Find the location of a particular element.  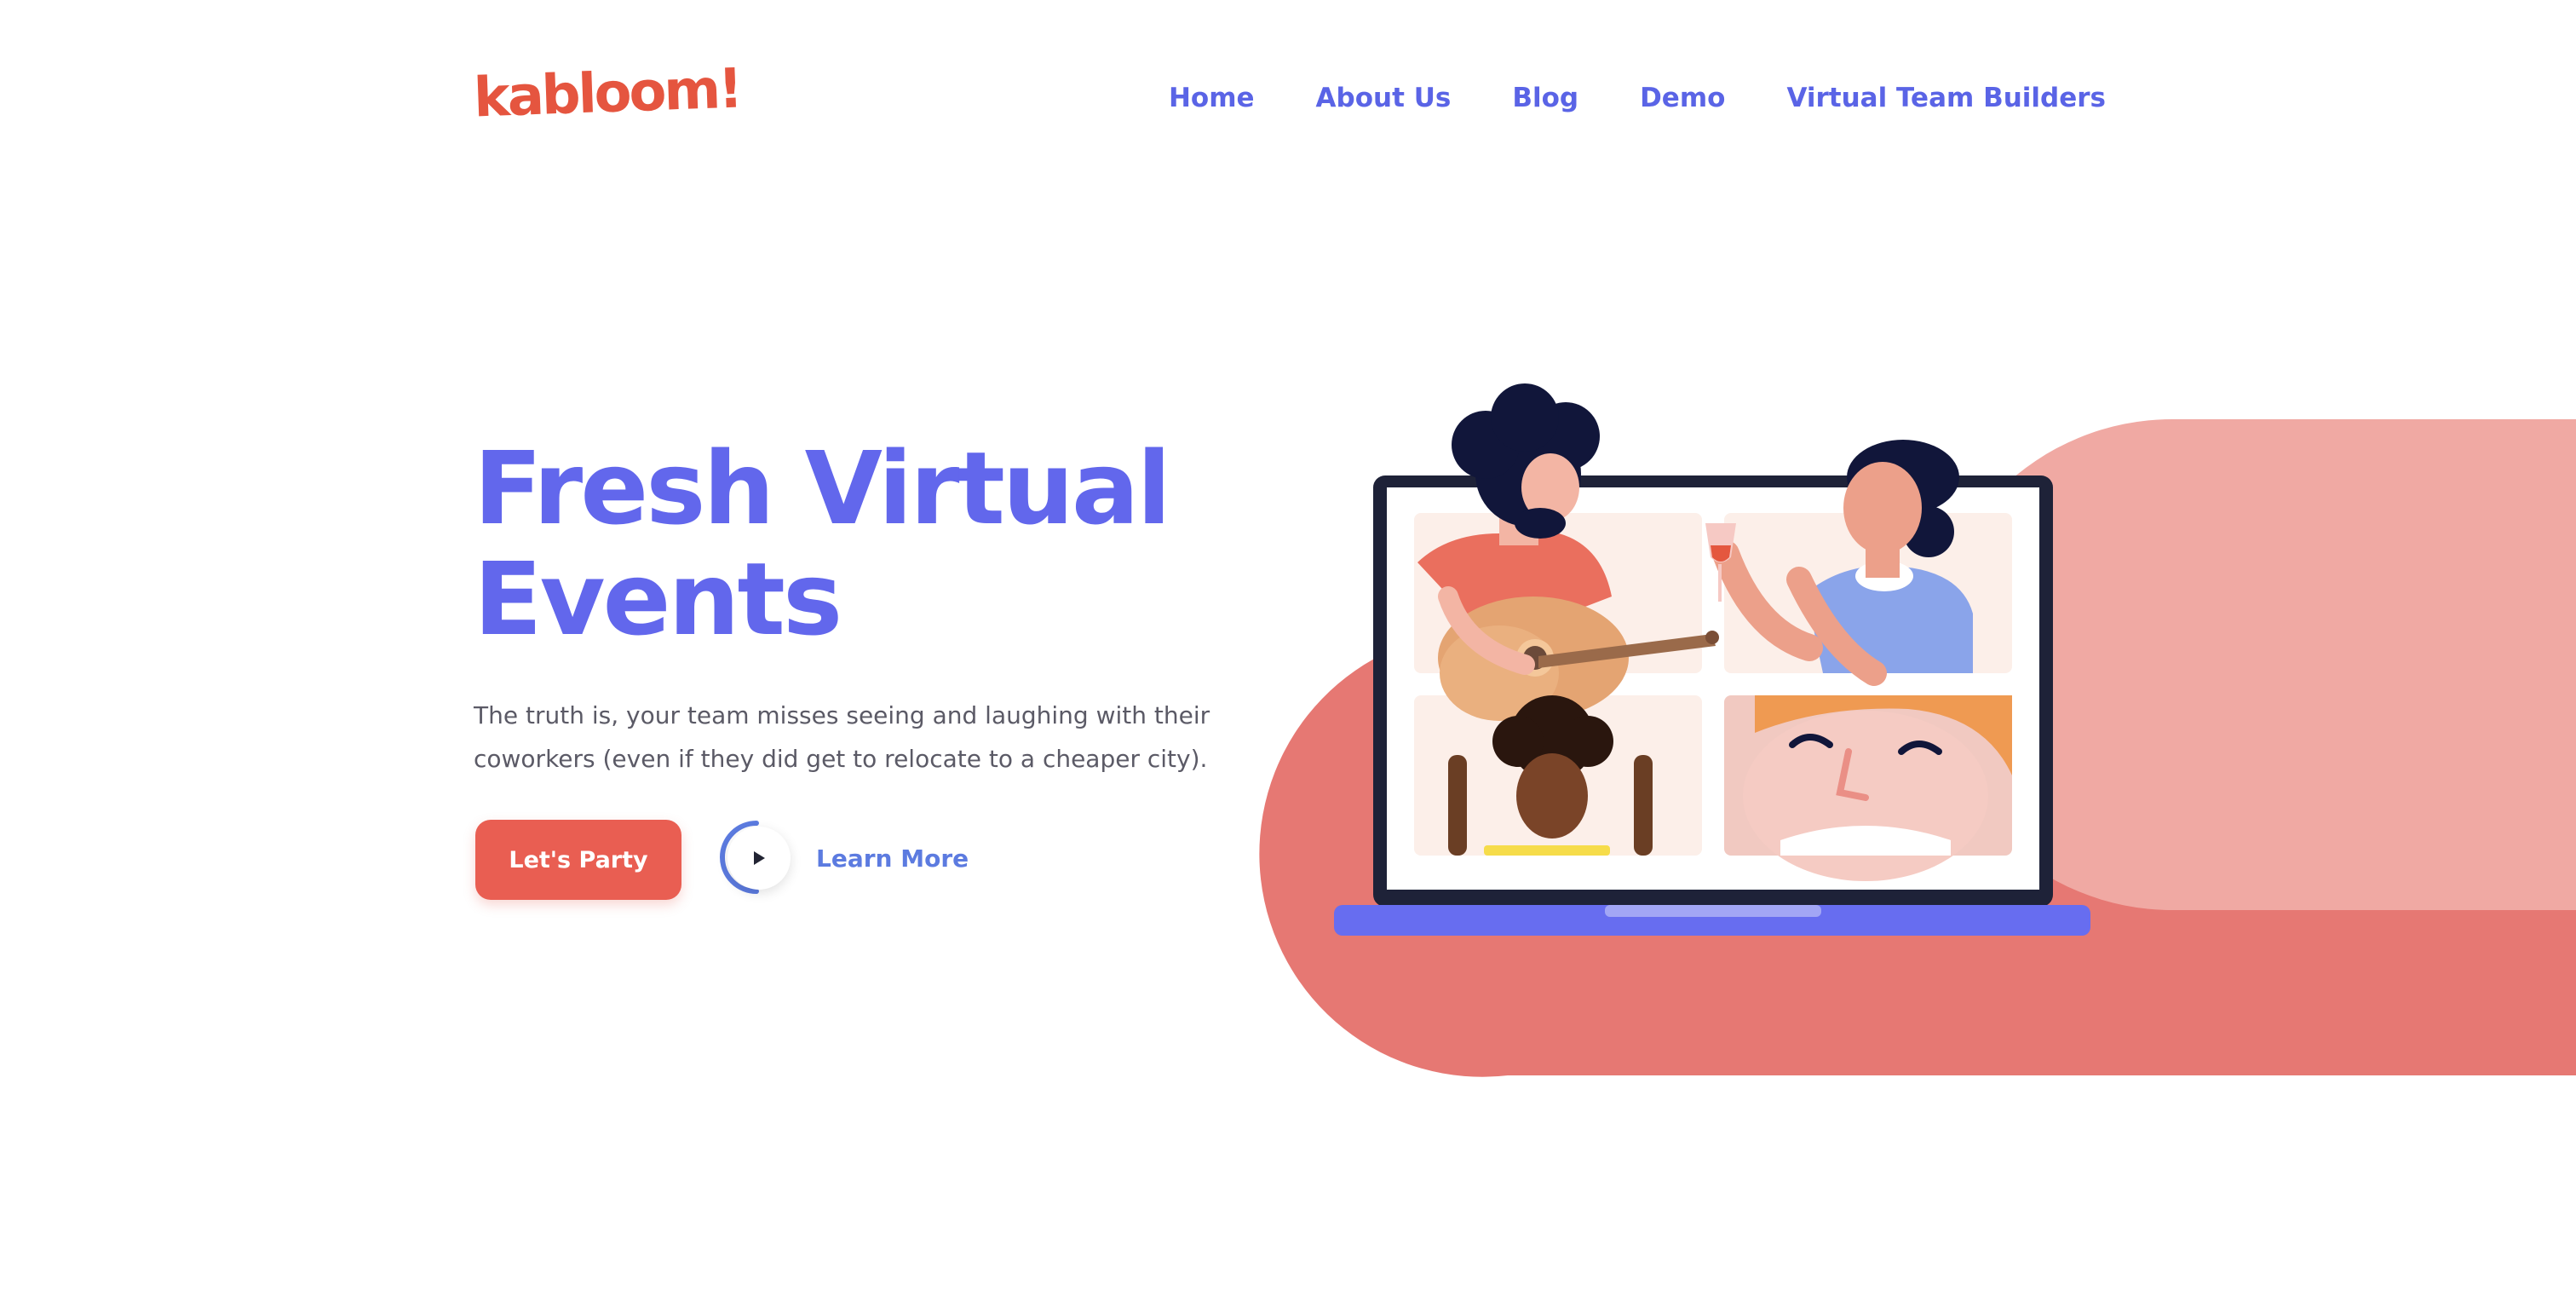

learn-more-link: Learn More is located at coordinates (893, 859).